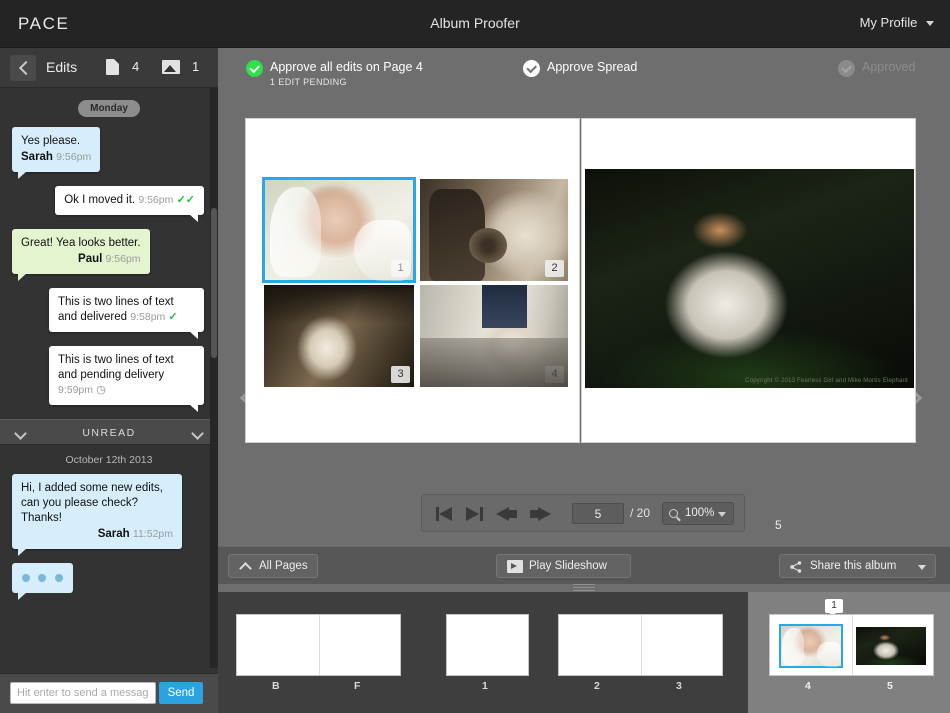 This screenshot has width=950, height=713. Describe the element at coordinates (673, 513) in the screenshot. I see `magnifier-icon` at that location.